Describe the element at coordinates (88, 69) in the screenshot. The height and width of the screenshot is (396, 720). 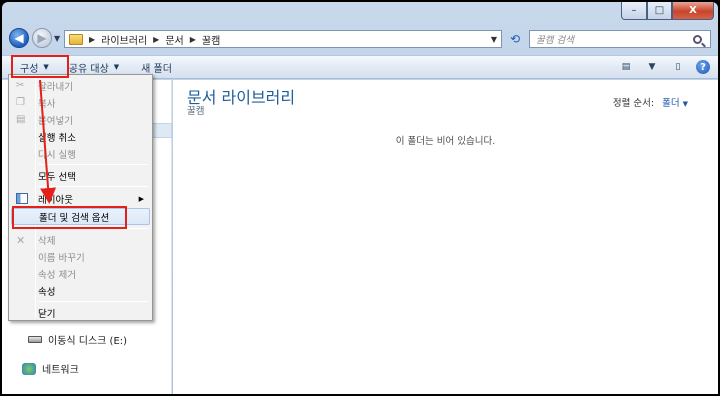
I see `share-label: 공유 대상` at that location.